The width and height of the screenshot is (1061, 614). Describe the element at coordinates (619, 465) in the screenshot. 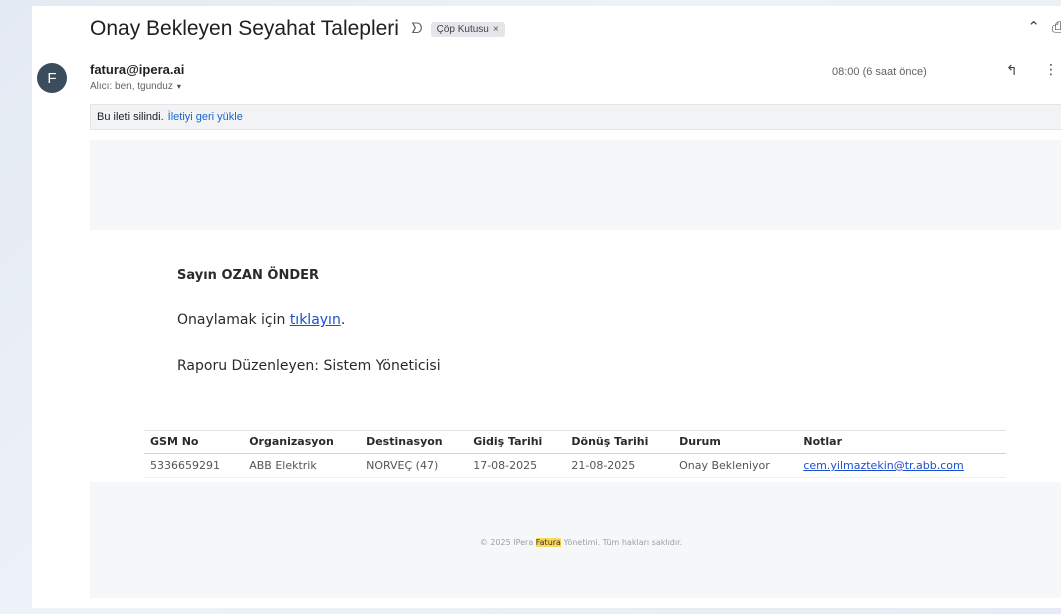

I see `cell-return-date: 21-08-2025` at that location.